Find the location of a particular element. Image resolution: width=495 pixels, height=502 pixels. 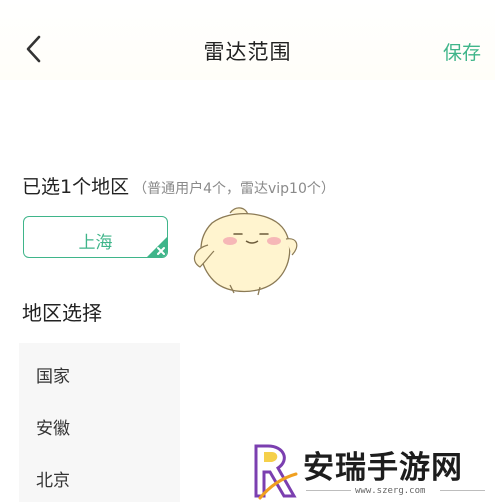

site-watermark: 安瑞手游网 www.szerg.com is located at coordinates (372, 470).